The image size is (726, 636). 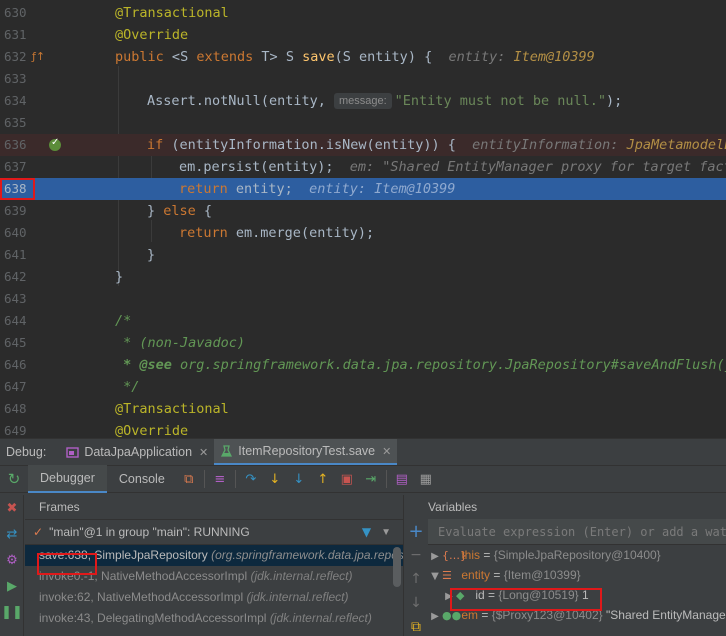 I want to click on line-number: 646, so click(x=21, y=365).